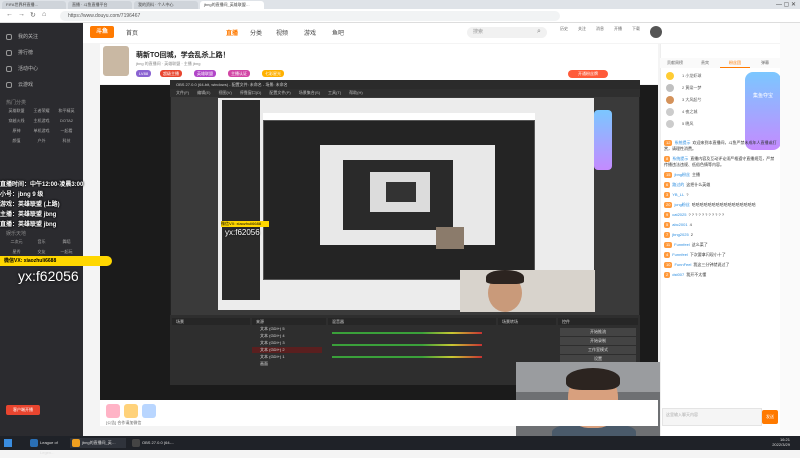 Image resolution: width=800 pixels, height=458 pixels. Describe the element at coordinates (41, 85) in the screenshot. I see `sidebar-item-cloudgame: 云游戏` at that location.